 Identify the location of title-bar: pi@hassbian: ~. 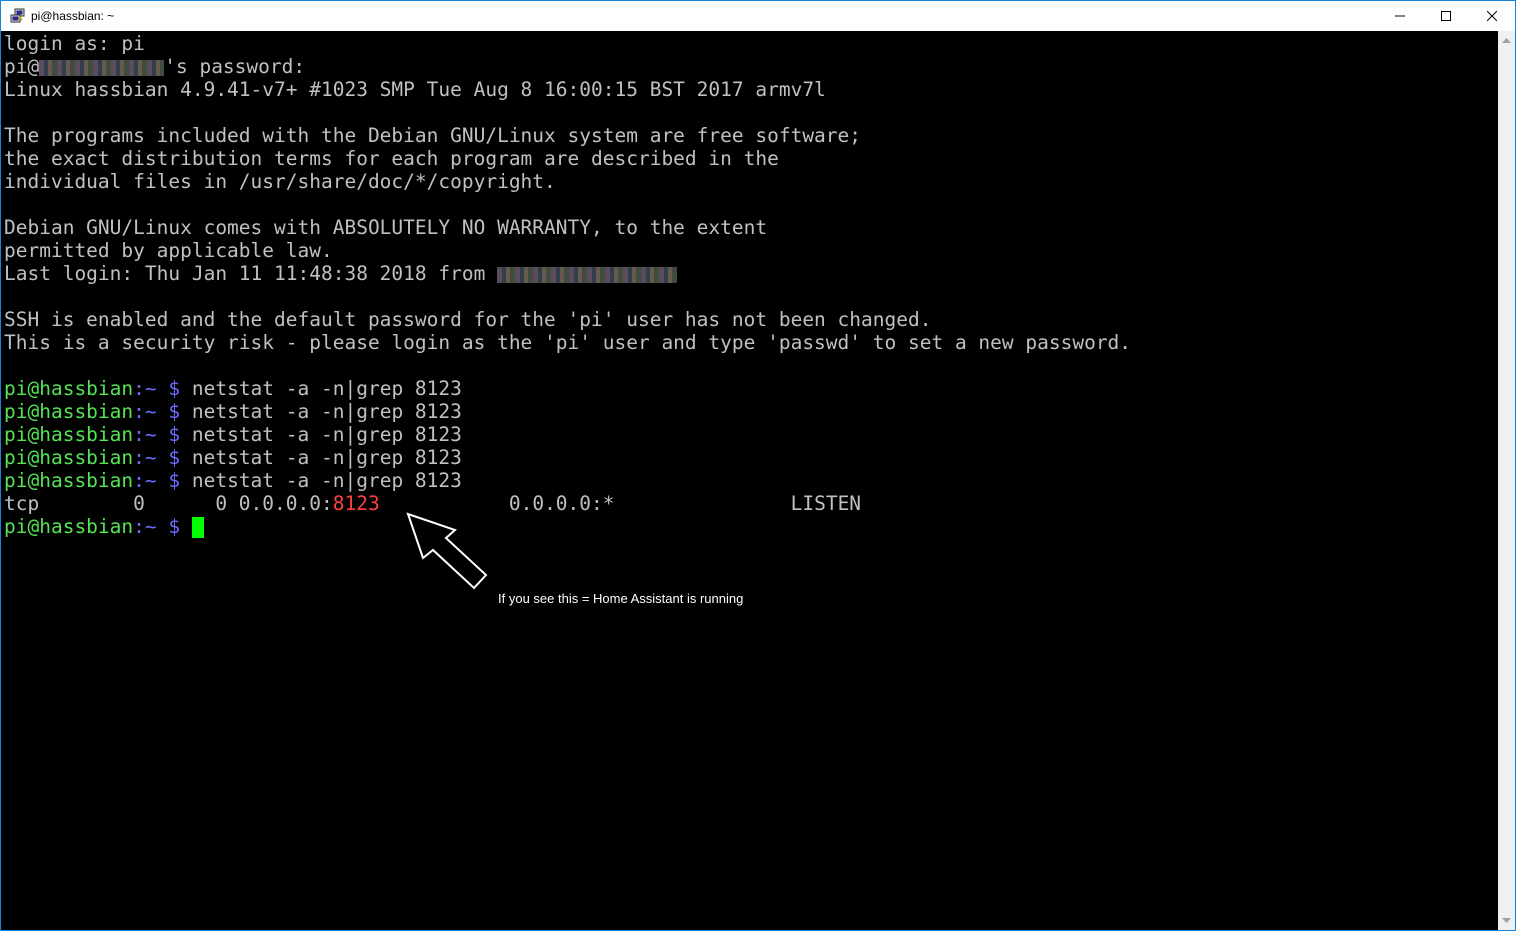
(758, 16).